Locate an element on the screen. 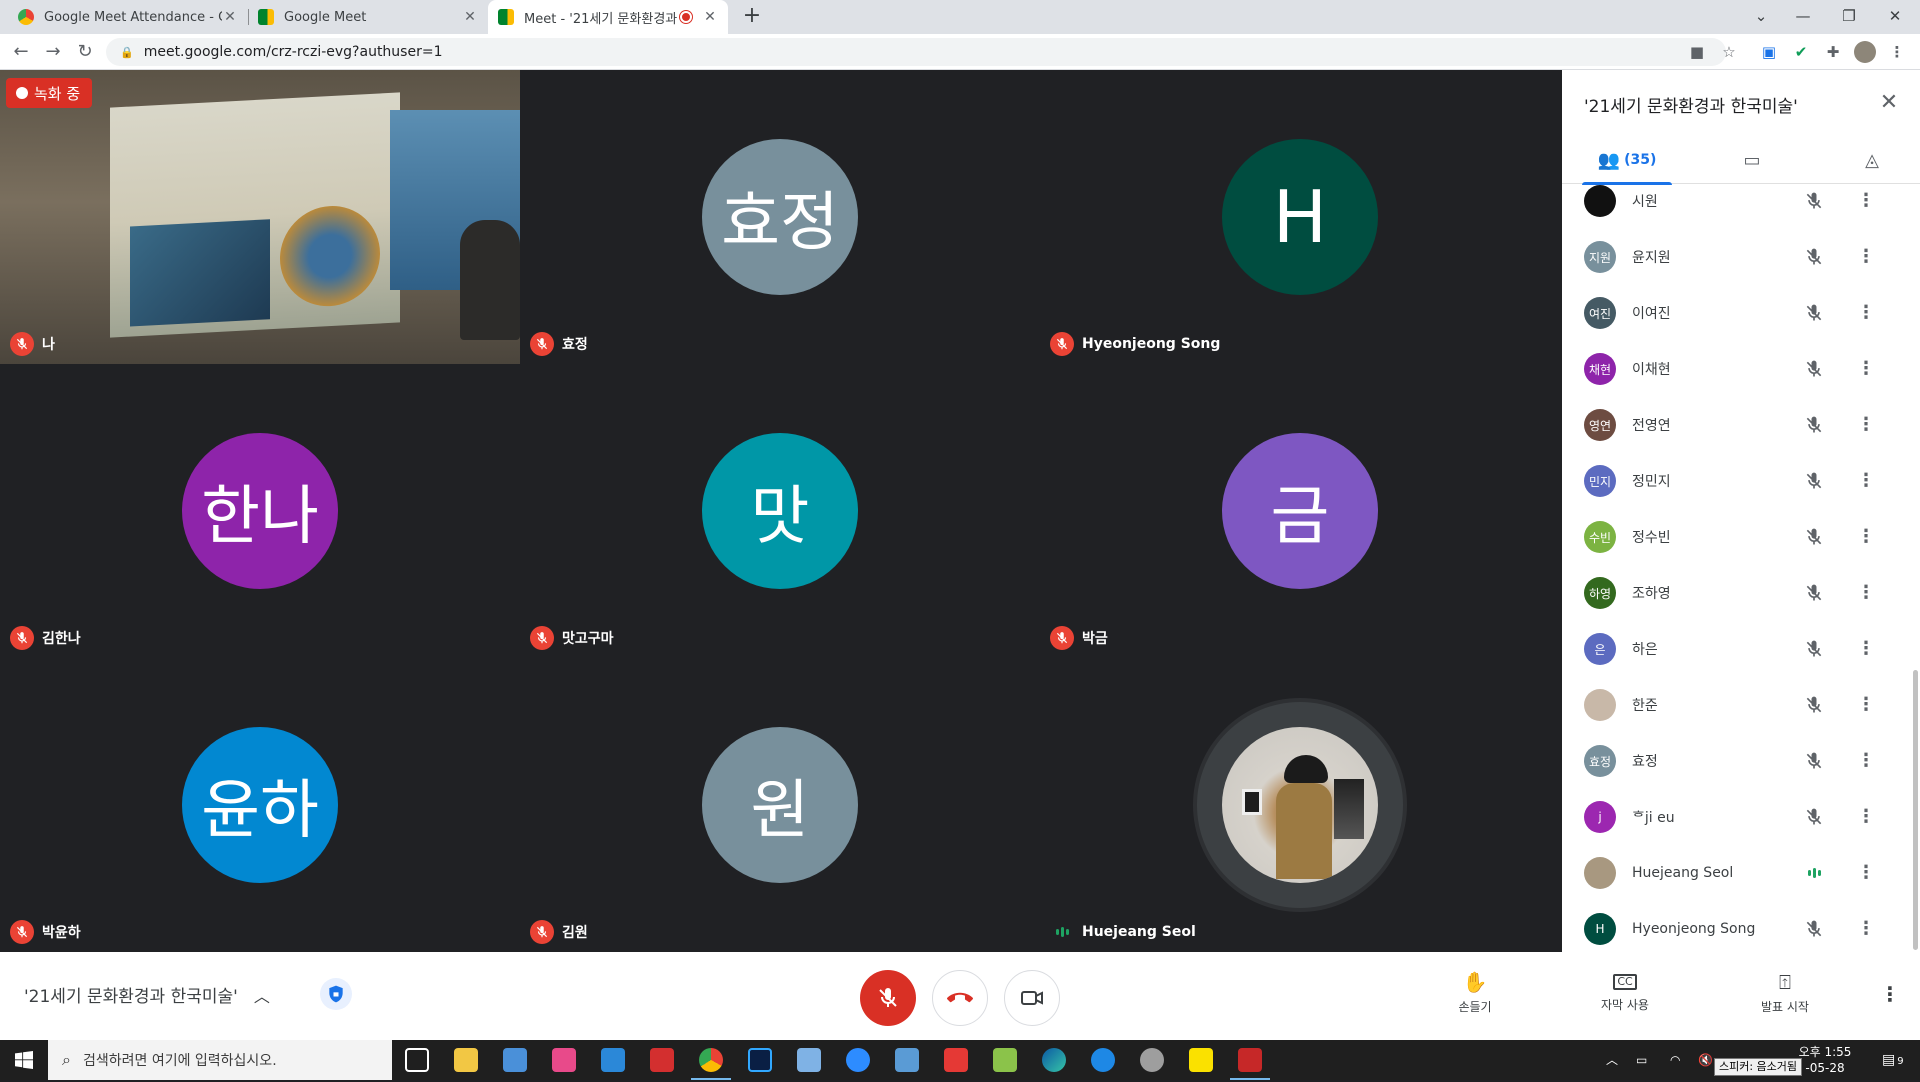 This screenshot has height=1082, width=1920. browser-menu-icon: ⋮ is located at coordinates (1897, 52).